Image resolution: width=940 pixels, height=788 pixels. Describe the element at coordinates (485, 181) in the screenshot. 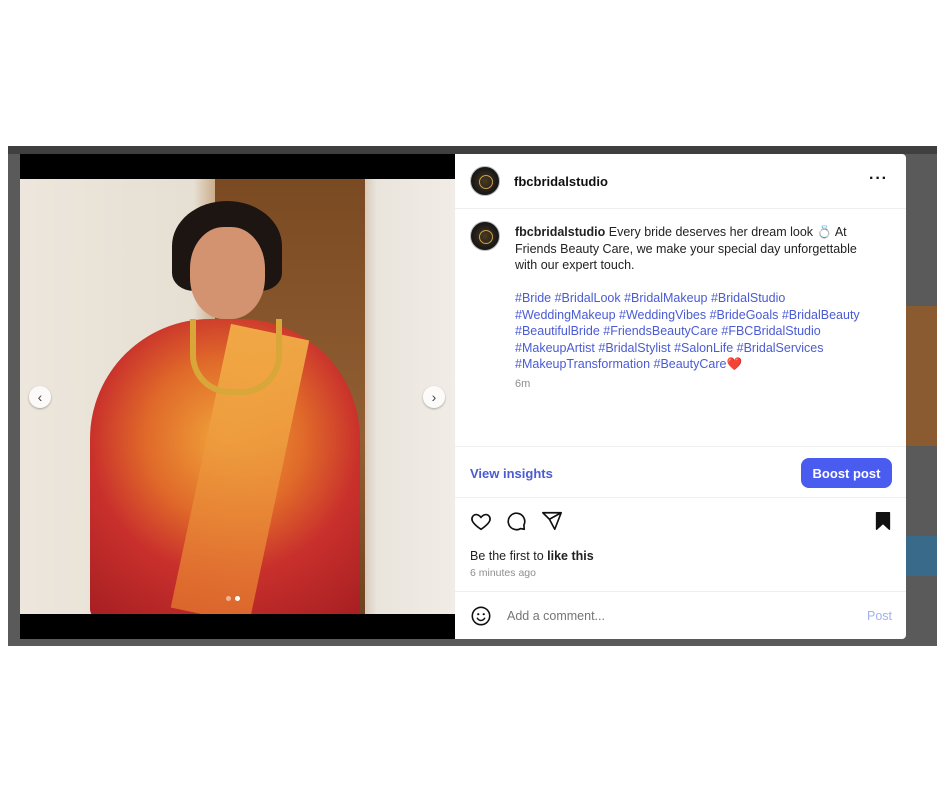

I see `avatar` at that location.